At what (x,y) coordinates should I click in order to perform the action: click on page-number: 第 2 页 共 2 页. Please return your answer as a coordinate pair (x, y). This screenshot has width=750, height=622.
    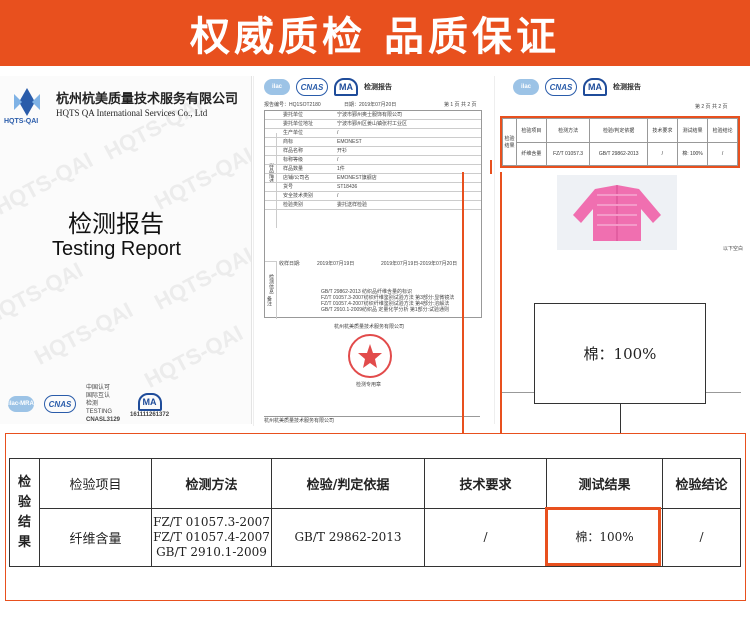
    Looking at the image, I should click on (711, 107).